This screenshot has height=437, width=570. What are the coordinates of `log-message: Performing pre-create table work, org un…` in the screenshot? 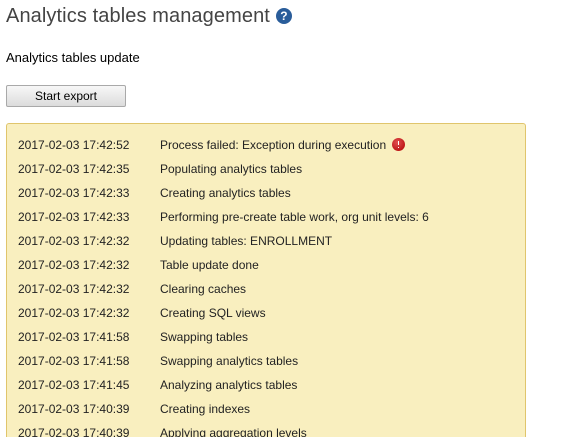 It's located at (294, 217).